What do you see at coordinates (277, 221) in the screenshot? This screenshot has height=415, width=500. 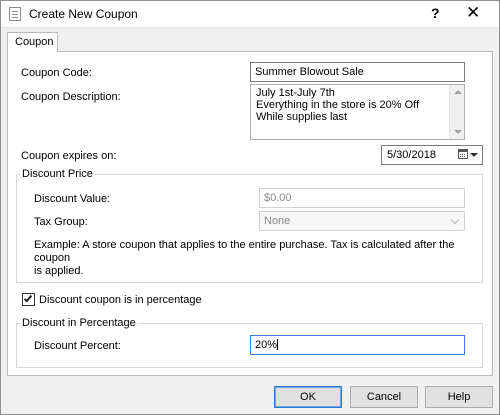 I see `tax-group-value: None` at bounding box center [277, 221].